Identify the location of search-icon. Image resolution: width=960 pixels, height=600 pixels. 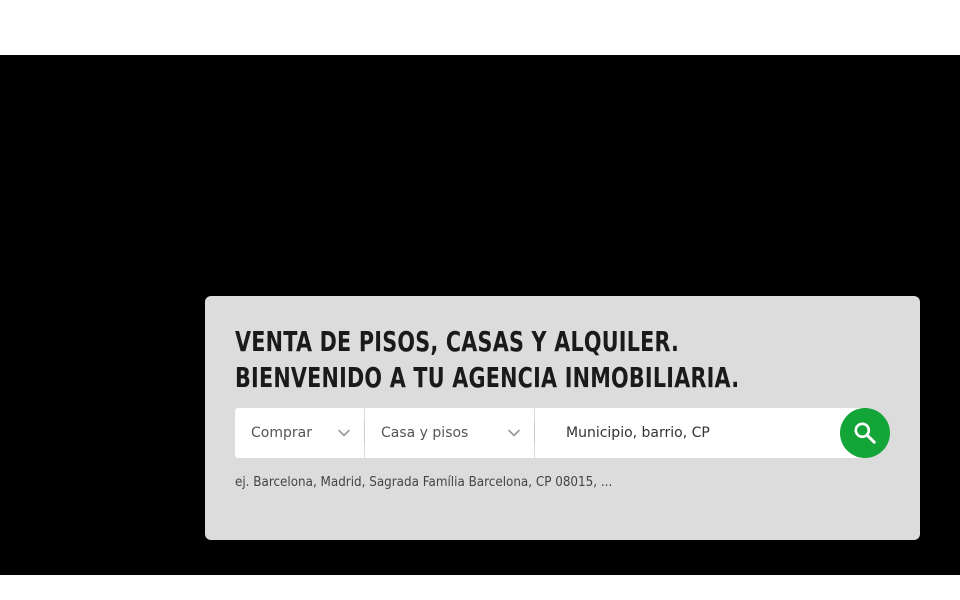
(865, 433).